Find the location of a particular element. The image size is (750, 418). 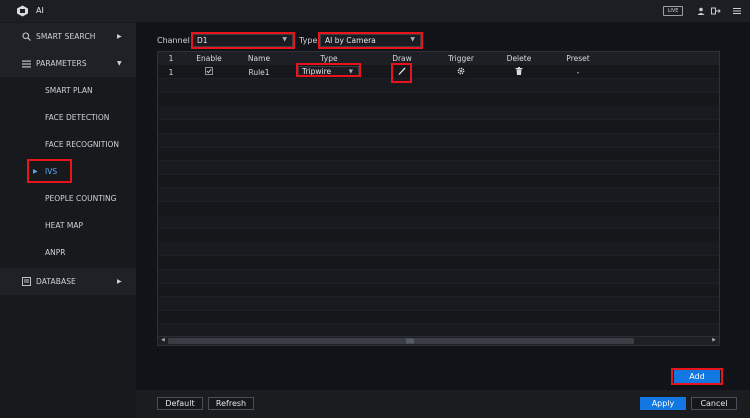

logout-icon is located at coordinates (716, 11).